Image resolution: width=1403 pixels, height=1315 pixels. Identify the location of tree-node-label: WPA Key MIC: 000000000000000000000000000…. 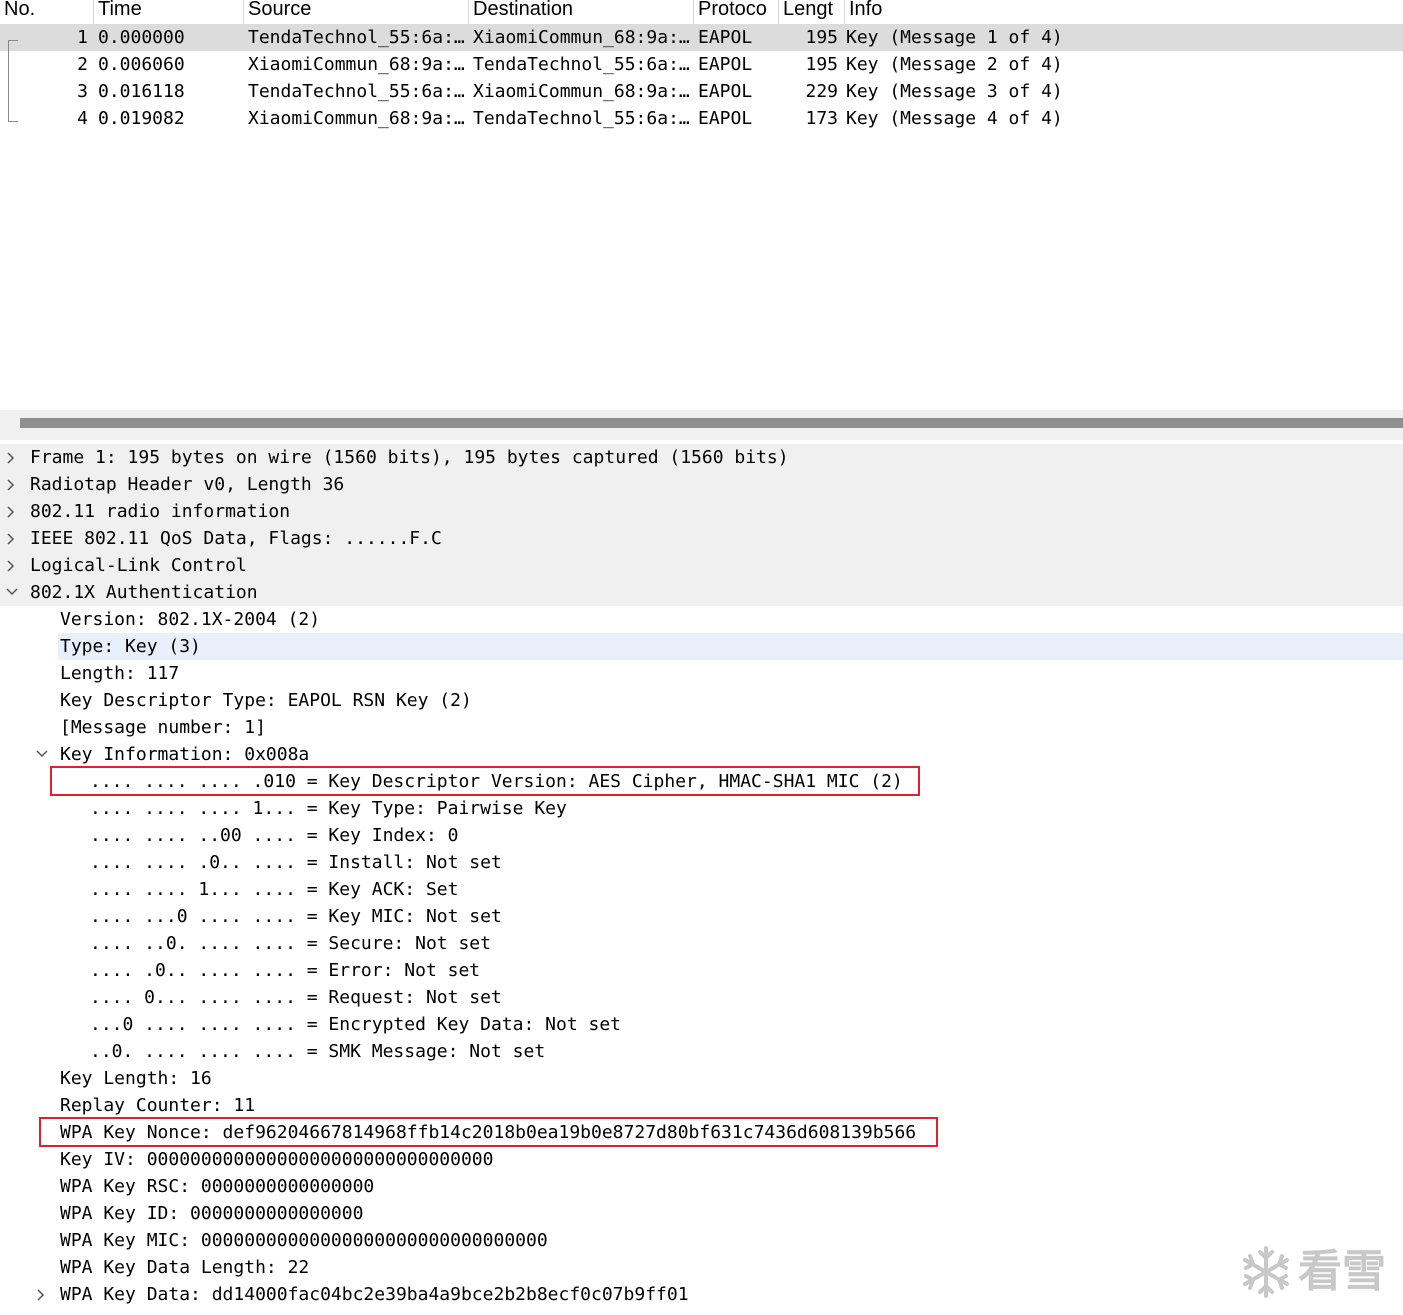
(304, 1240).